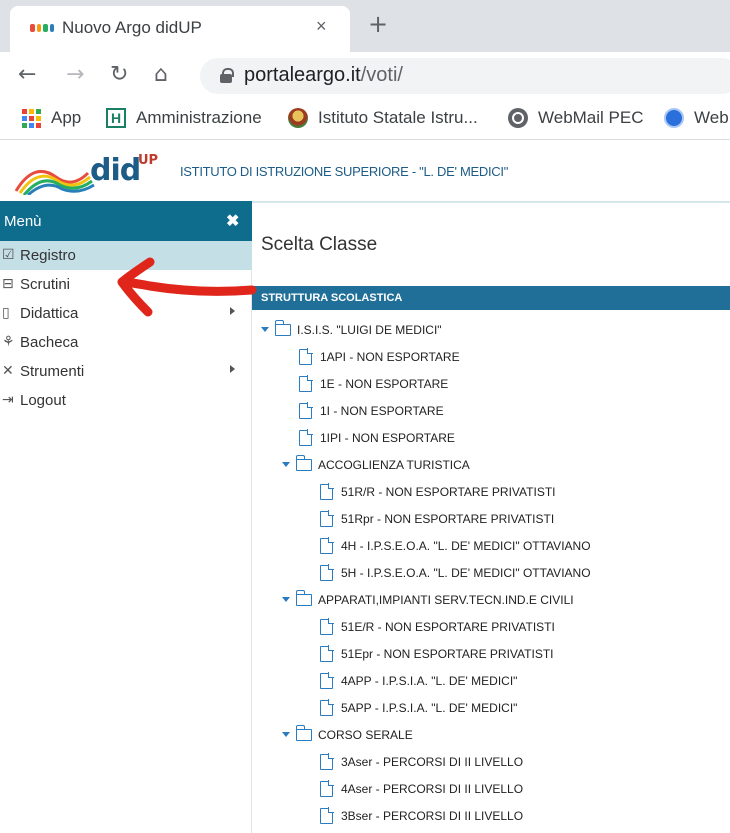  I want to click on bookmark-web: Web, so click(696, 118).